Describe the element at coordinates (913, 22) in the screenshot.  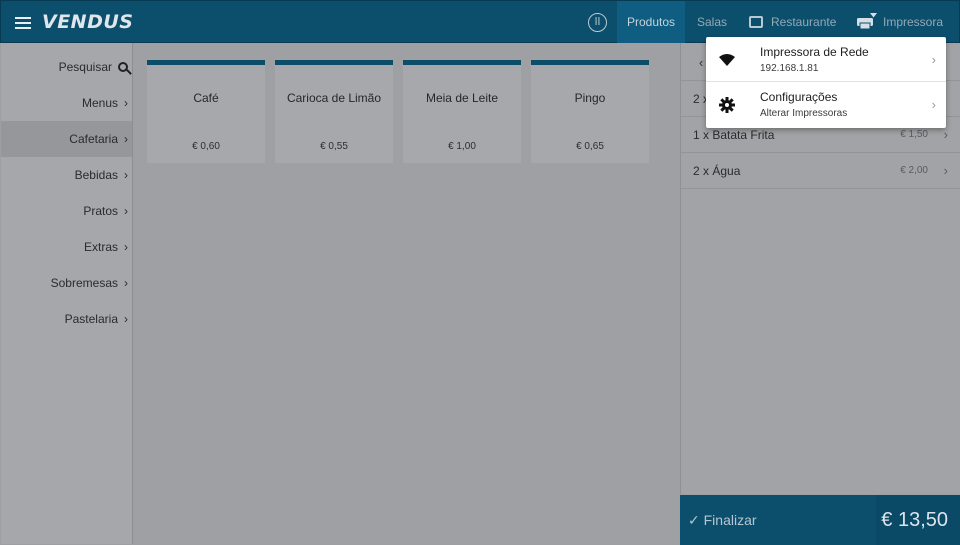
I see `tab-impressora-label: Impressora` at that location.